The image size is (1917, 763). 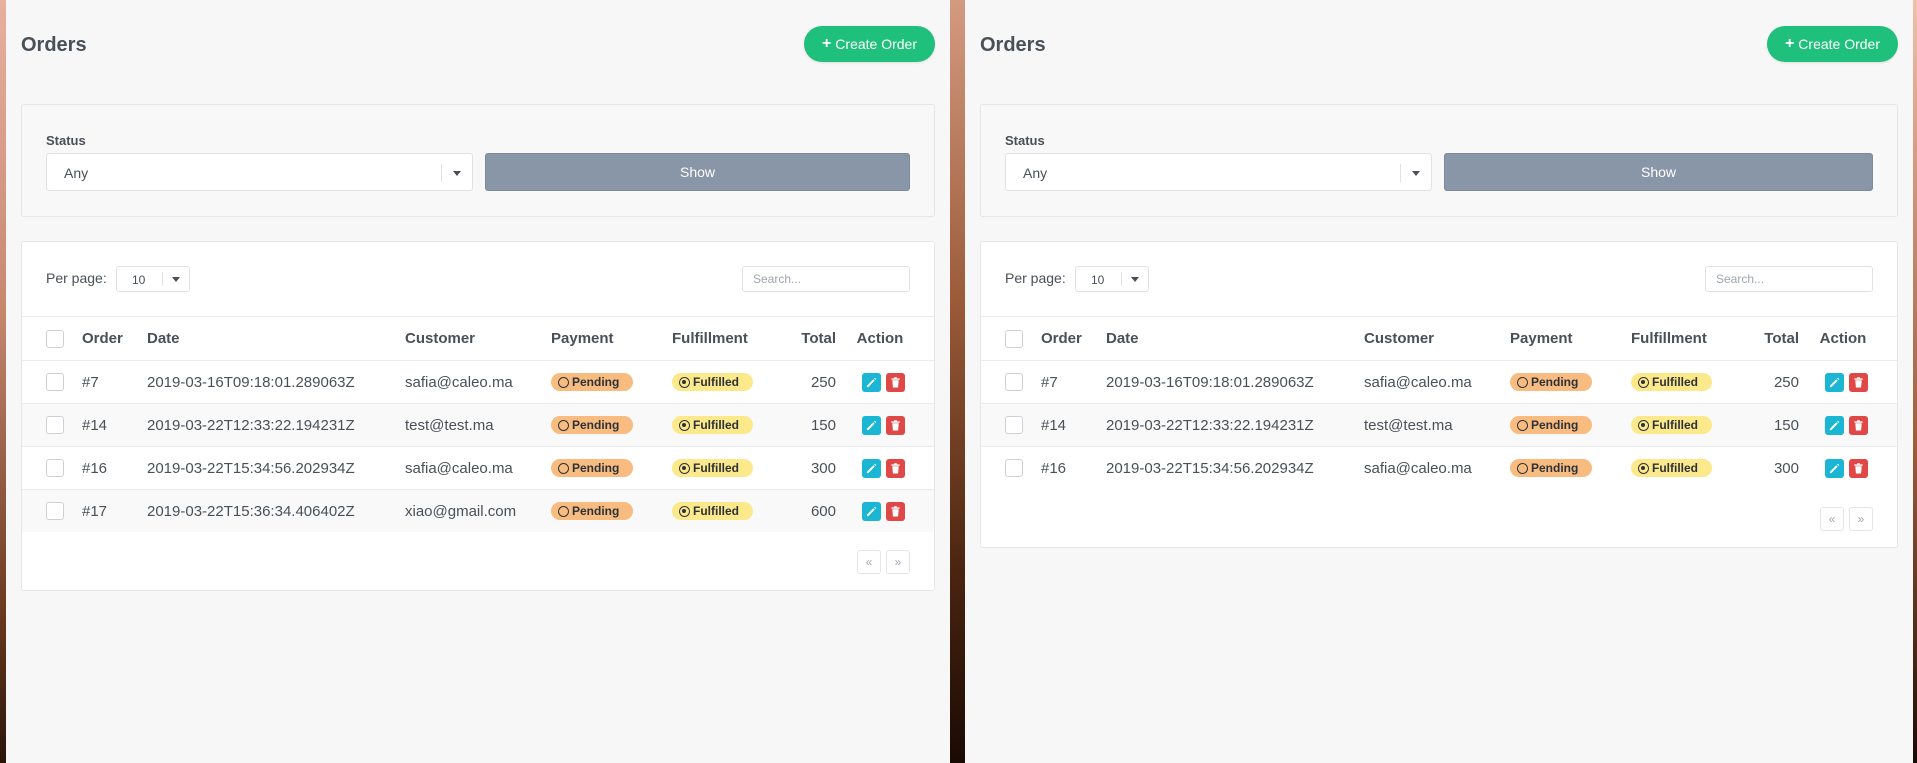 I want to click on status-select-value: Any, so click(x=1035, y=173).